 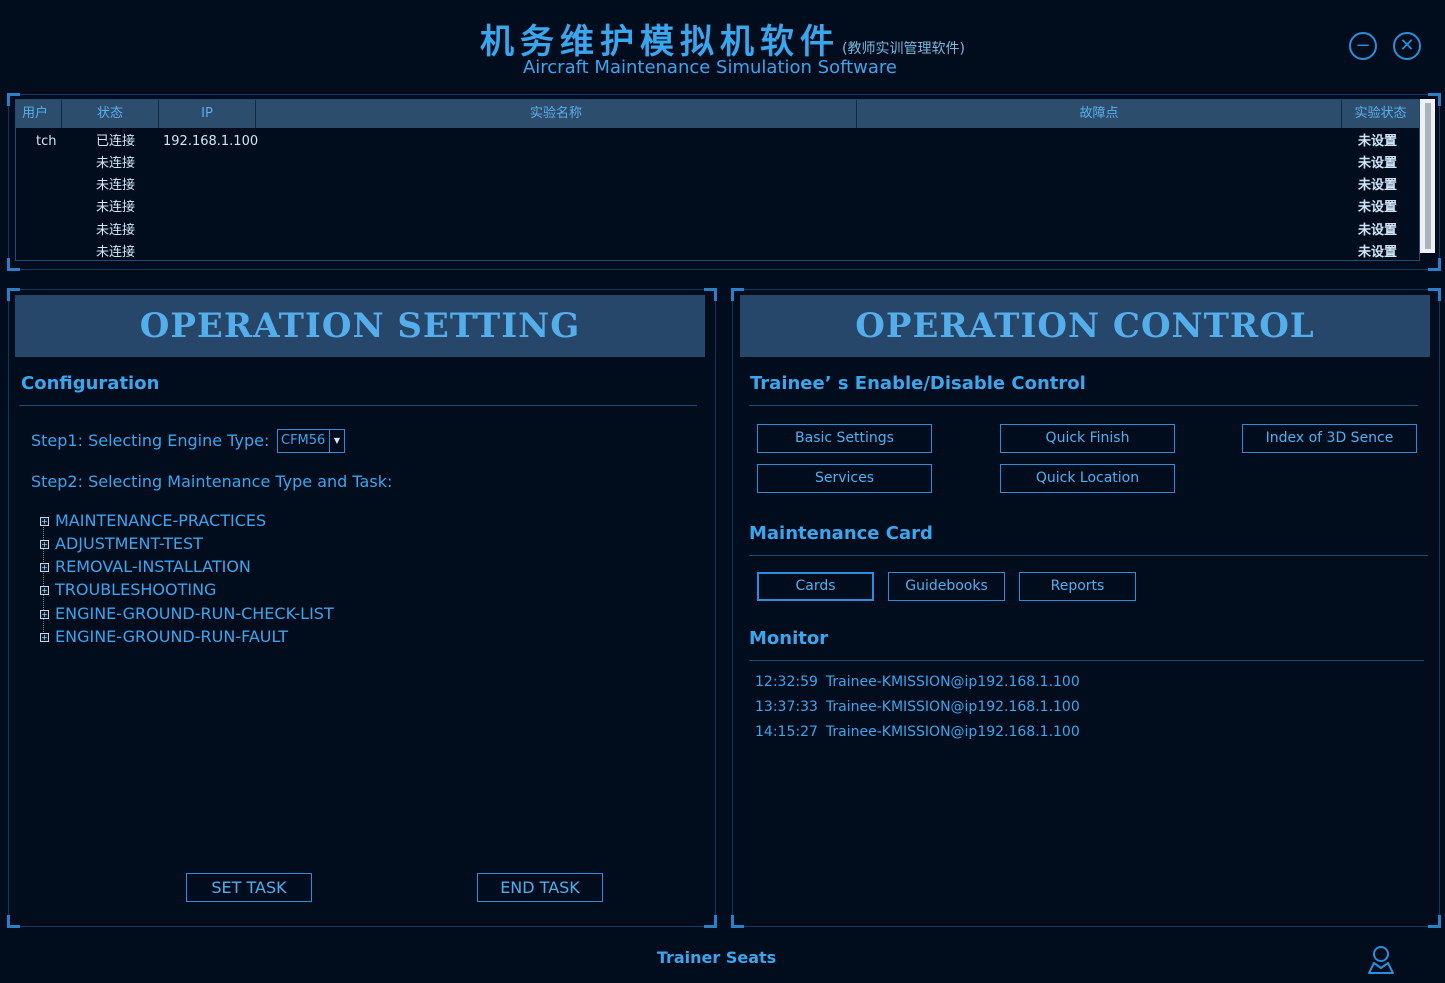 What do you see at coordinates (128, 590) in the screenshot?
I see `tree-item-troubleshooting: + TROUBLESHOOTING` at bounding box center [128, 590].